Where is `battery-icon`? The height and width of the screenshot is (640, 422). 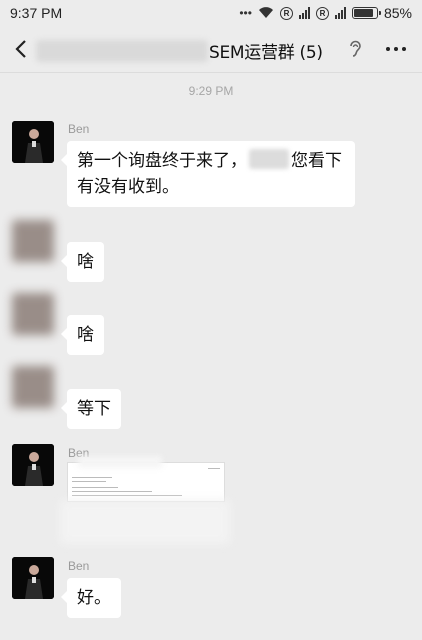 battery-icon is located at coordinates (366, 13).